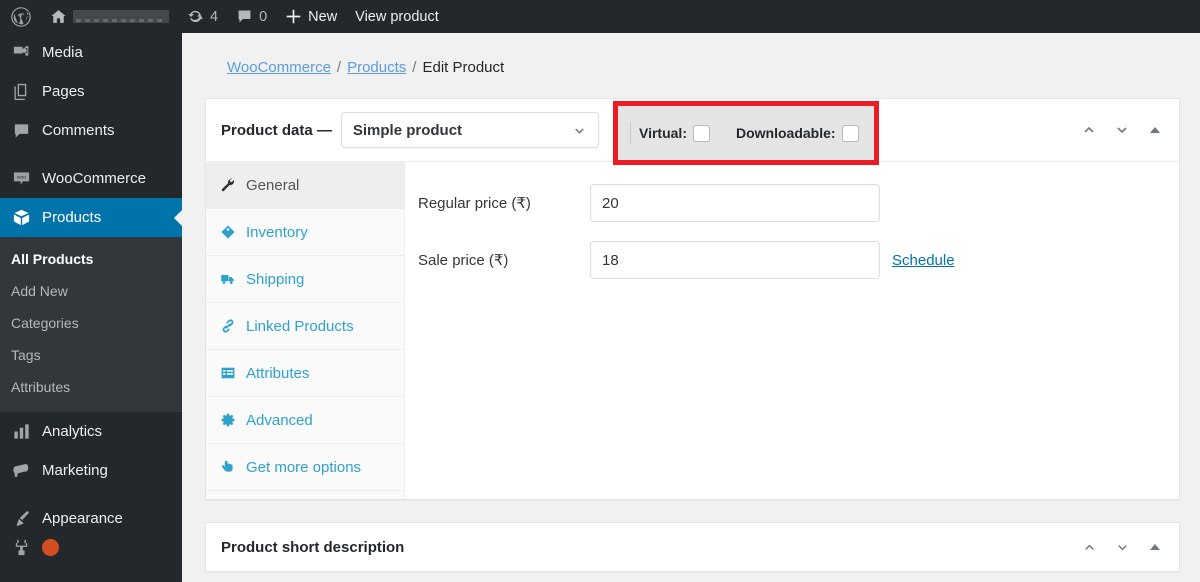 The image size is (1200, 582). Describe the element at coordinates (109, 16) in the screenshot. I see `site-name-menu` at that location.